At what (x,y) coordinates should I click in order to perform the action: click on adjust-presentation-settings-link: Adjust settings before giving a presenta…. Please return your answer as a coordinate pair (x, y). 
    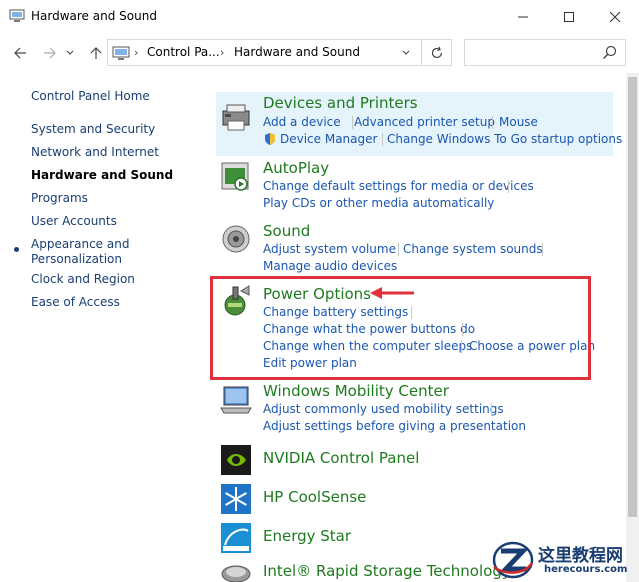
    Looking at the image, I should click on (394, 426).